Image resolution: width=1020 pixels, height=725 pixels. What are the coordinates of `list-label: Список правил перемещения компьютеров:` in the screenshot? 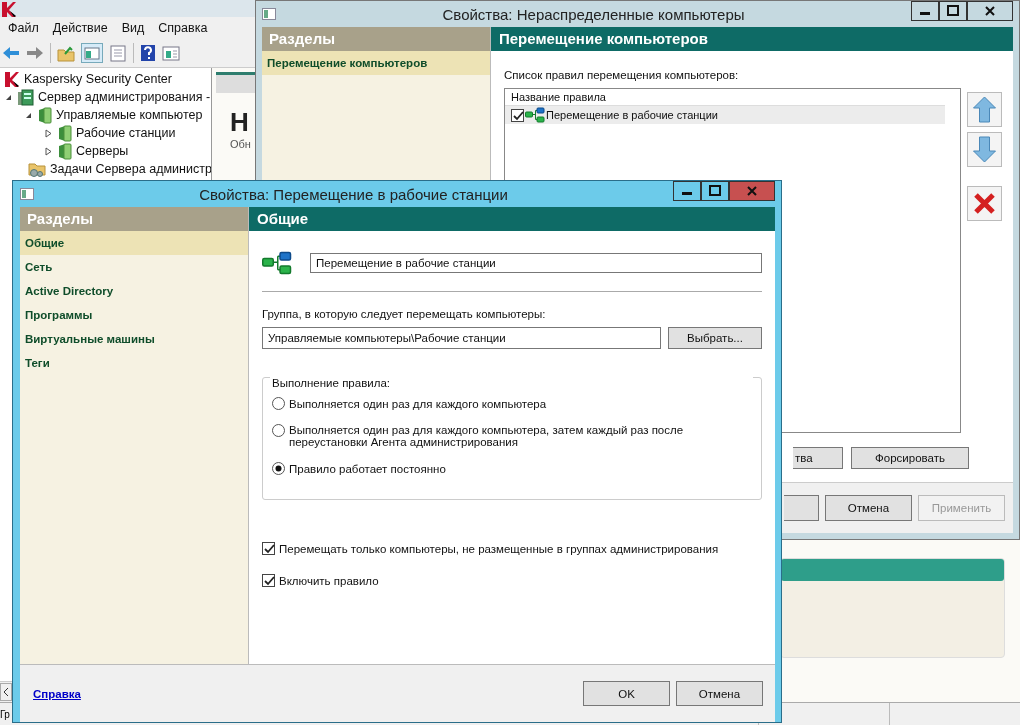 It's located at (622, 75).